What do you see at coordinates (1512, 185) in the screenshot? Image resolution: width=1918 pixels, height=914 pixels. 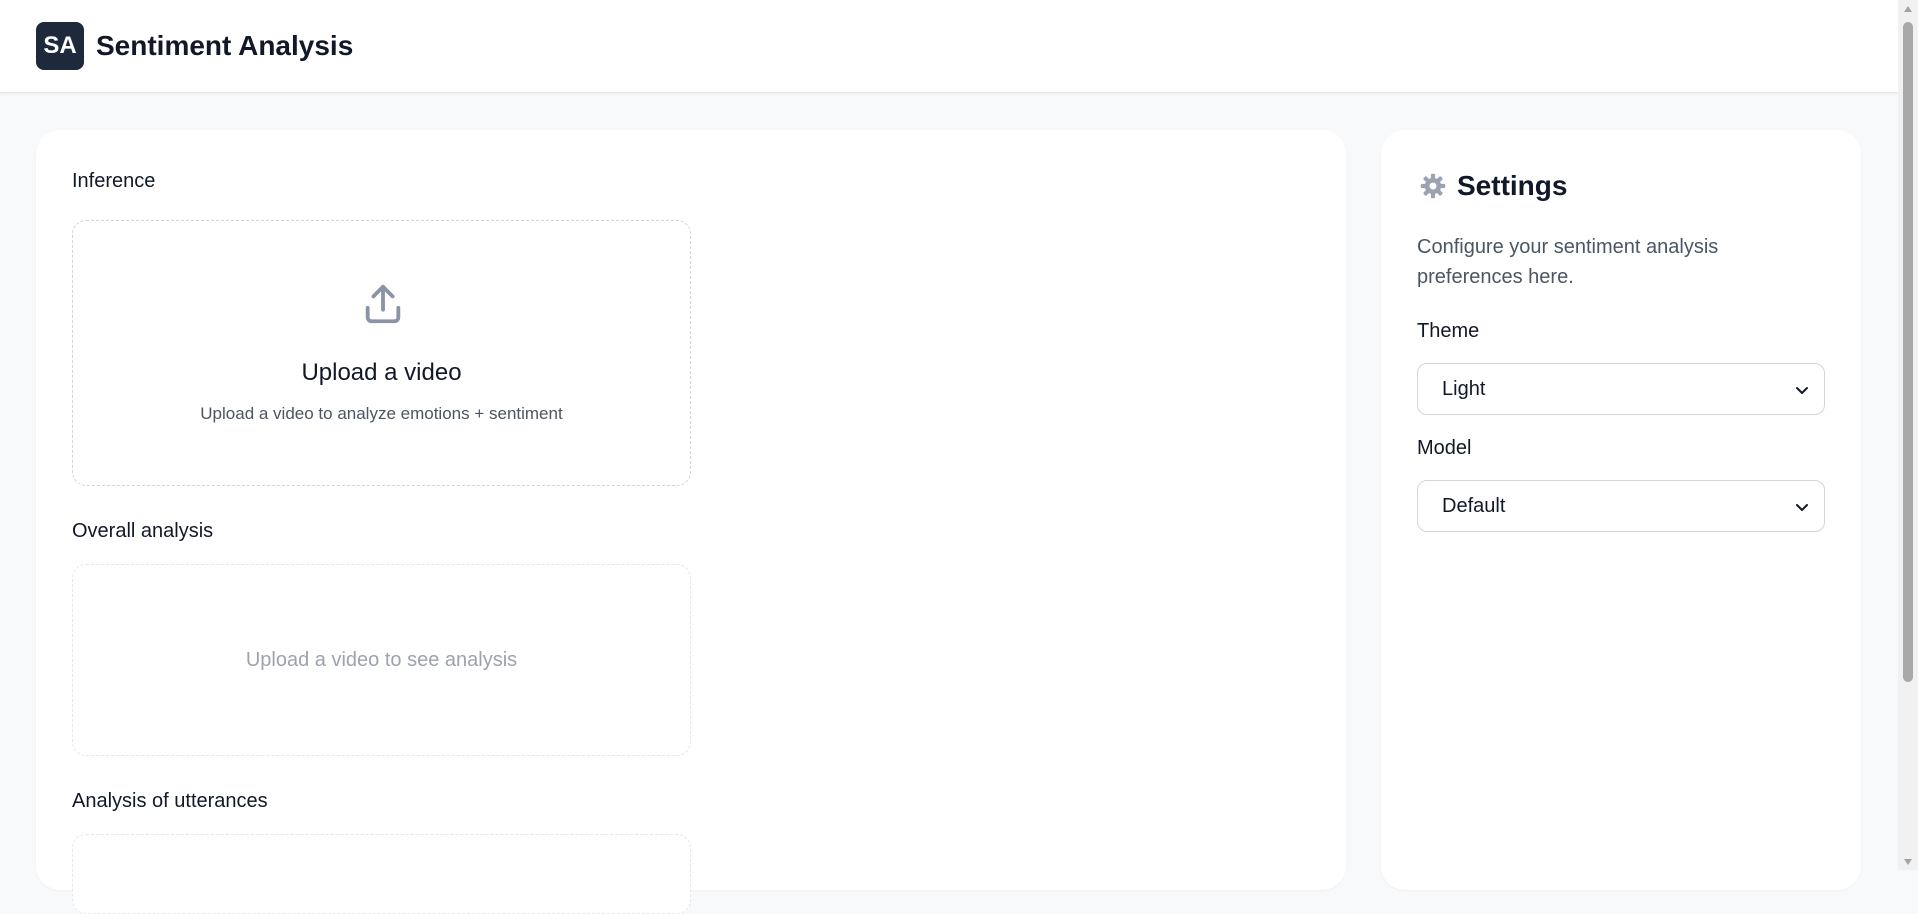 I see `settings-title: Settings` at bounding box center [1512, 185].